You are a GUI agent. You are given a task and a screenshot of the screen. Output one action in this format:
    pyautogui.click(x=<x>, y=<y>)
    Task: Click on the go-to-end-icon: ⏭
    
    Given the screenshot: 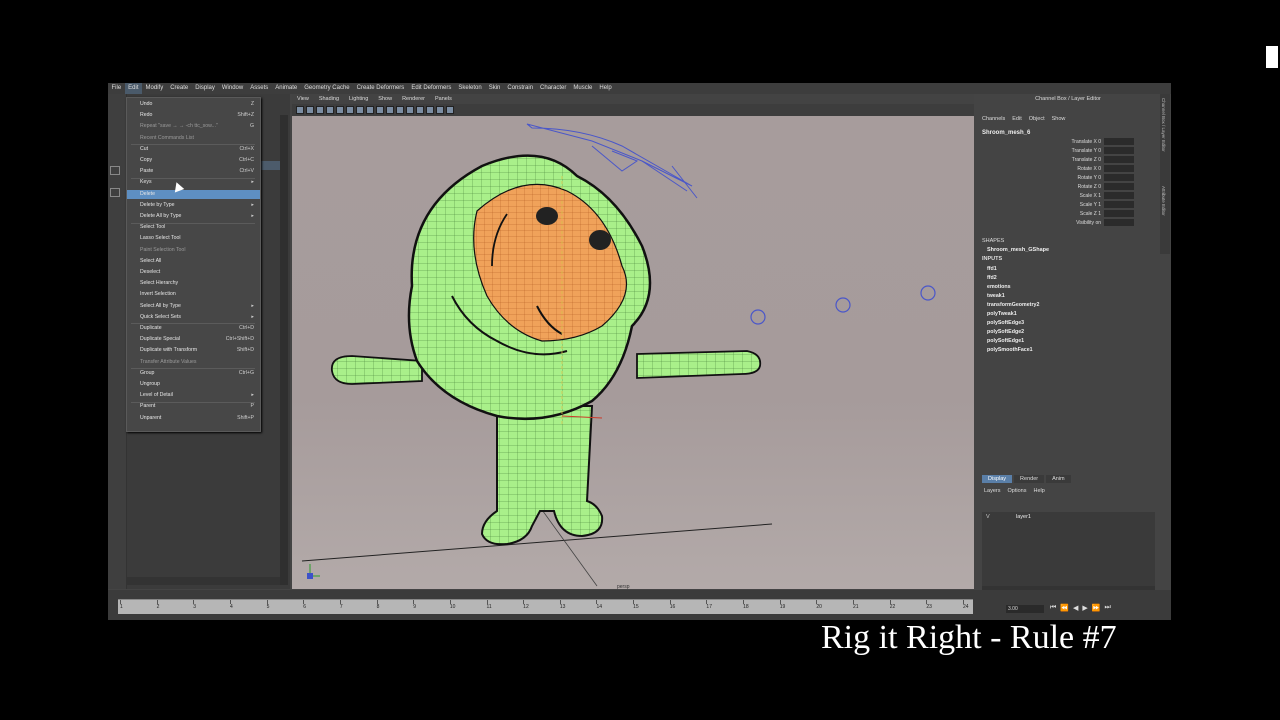 What is the action you would take?
    pyautogui.click(x=1108, y=608)
    